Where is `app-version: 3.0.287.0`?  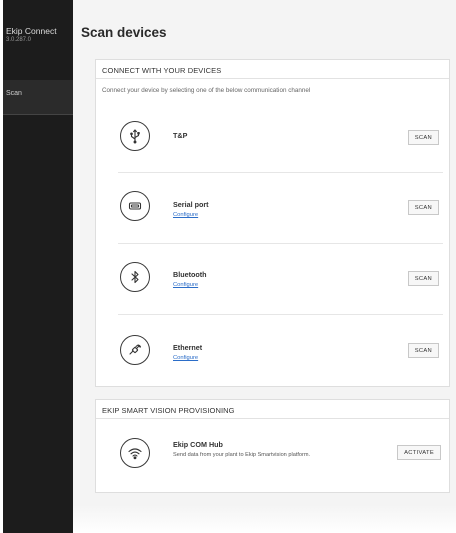
app-version: 3.0.287.0 is located at coordinates (19, 40).